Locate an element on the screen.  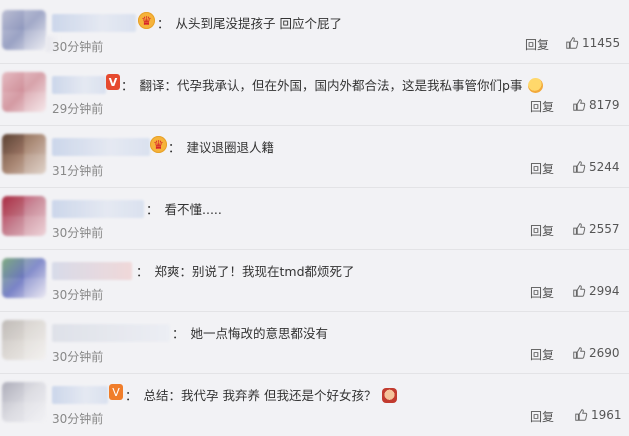
comment-text: ：郑爽：别说了！我现在tmd都烦死了 is located at coordinates (245, 271).